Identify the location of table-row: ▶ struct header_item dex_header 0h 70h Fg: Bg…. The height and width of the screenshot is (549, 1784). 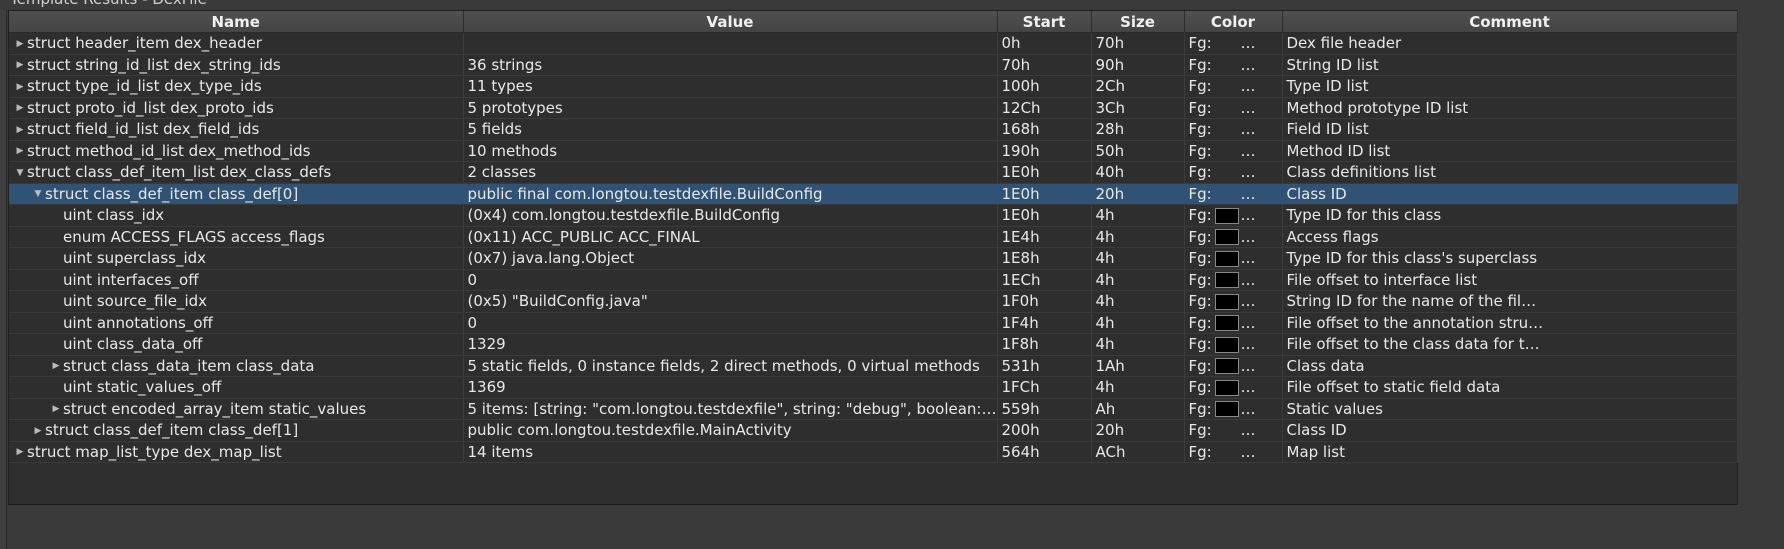
(873, 43).